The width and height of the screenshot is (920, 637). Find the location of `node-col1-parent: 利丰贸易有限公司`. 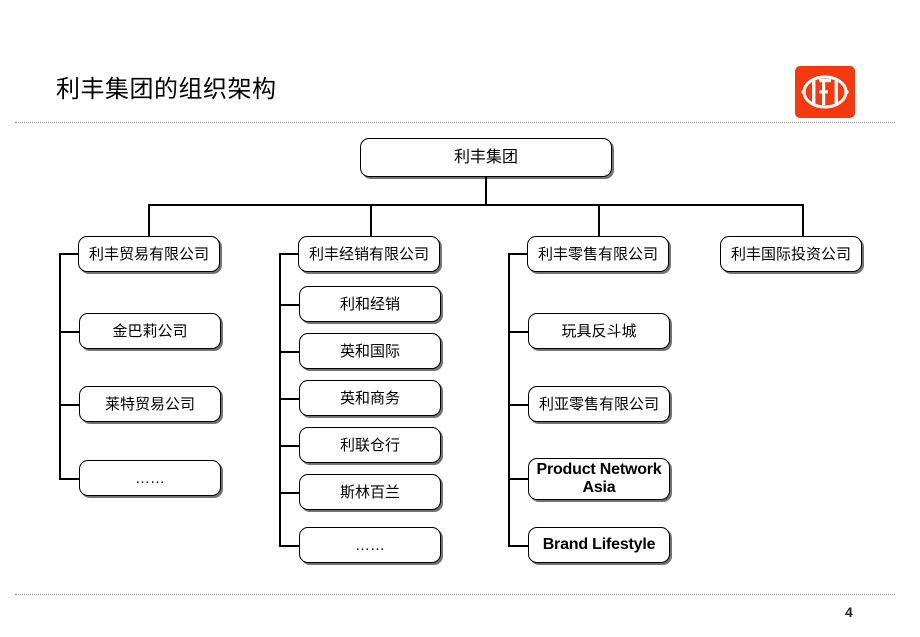

node-col1-parent: 利丰贸易有限公司 is located at coordinates (149, 254).